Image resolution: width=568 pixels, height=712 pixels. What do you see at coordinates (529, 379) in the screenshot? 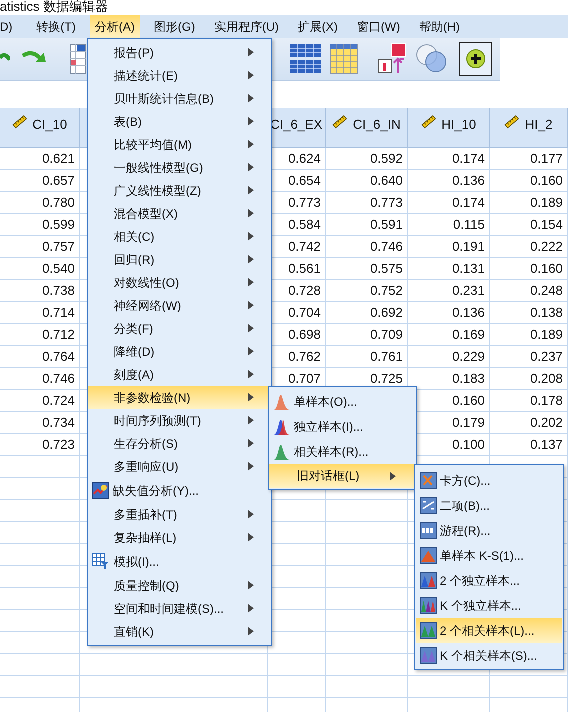
I see `table-cell: 0.208` at bounding box center [529, 379].